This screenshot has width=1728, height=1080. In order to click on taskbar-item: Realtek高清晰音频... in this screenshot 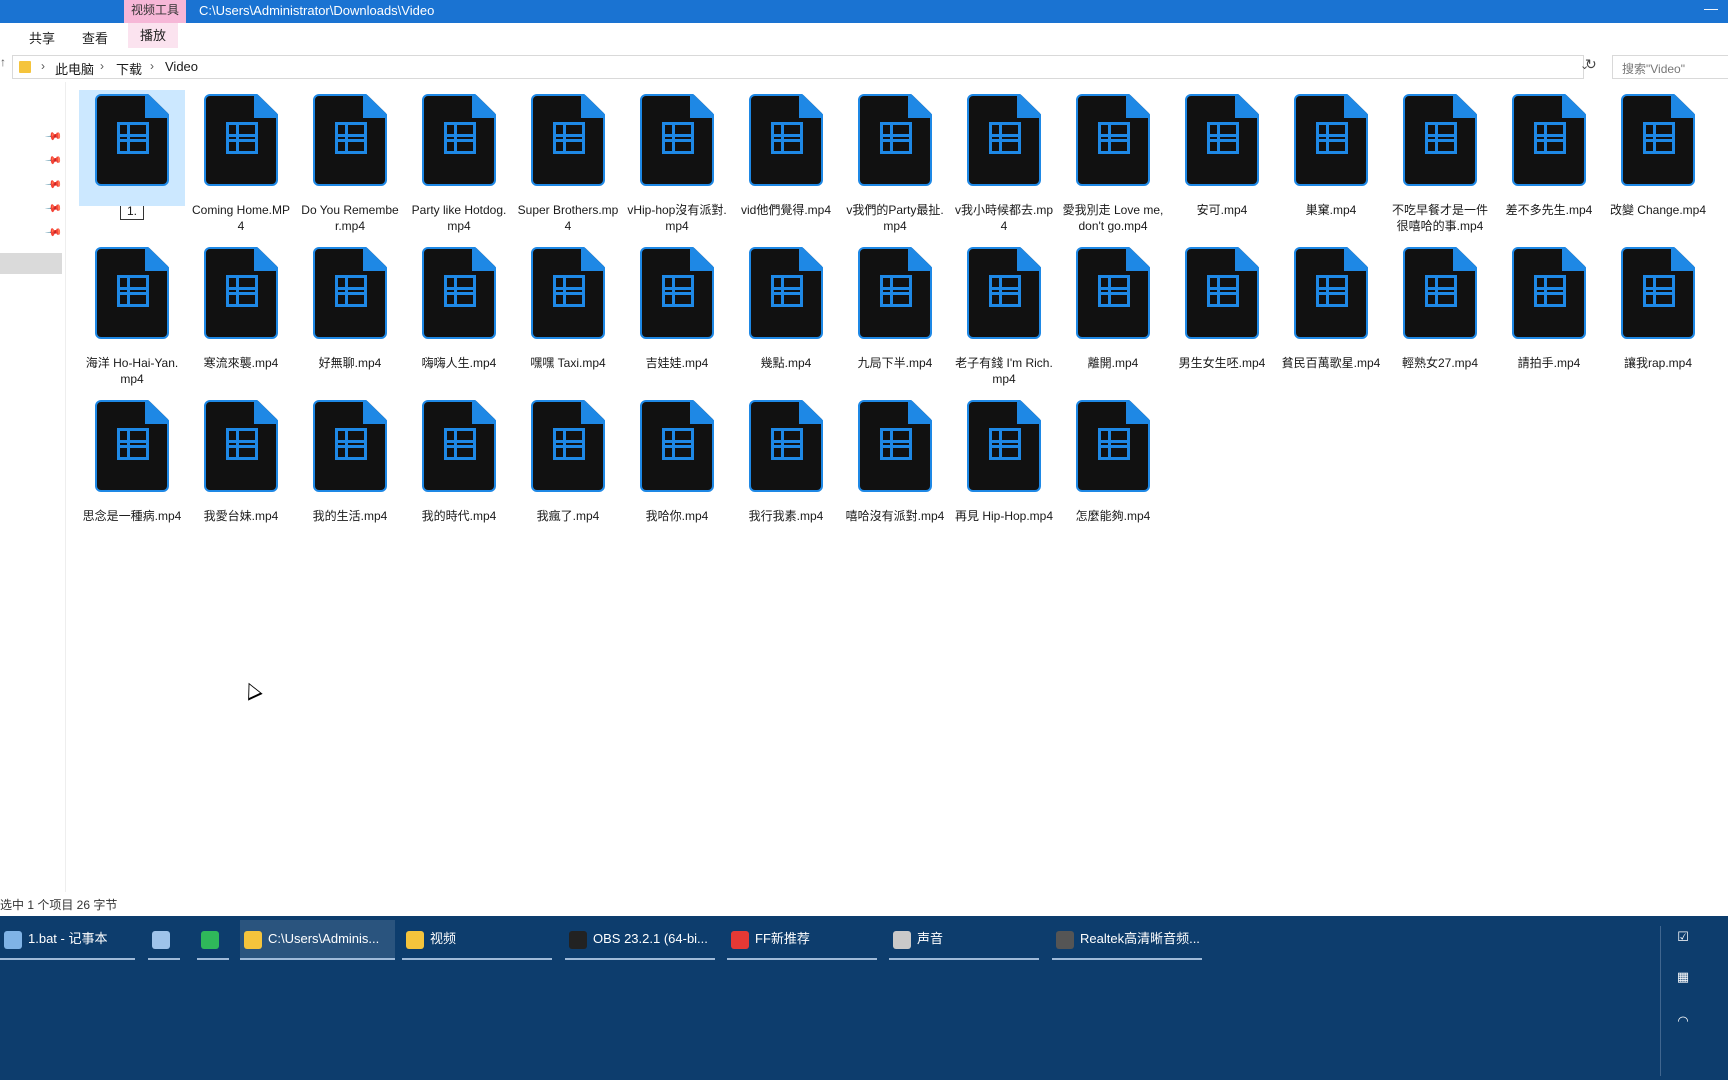, I will do `click(1127, 940)`.